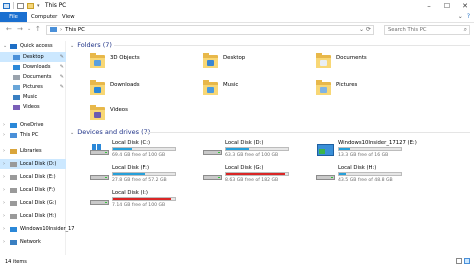 The height and width of the screenshot is (267, 474). I want to click on nav-item: Pictures ✎, so click(33, 87).